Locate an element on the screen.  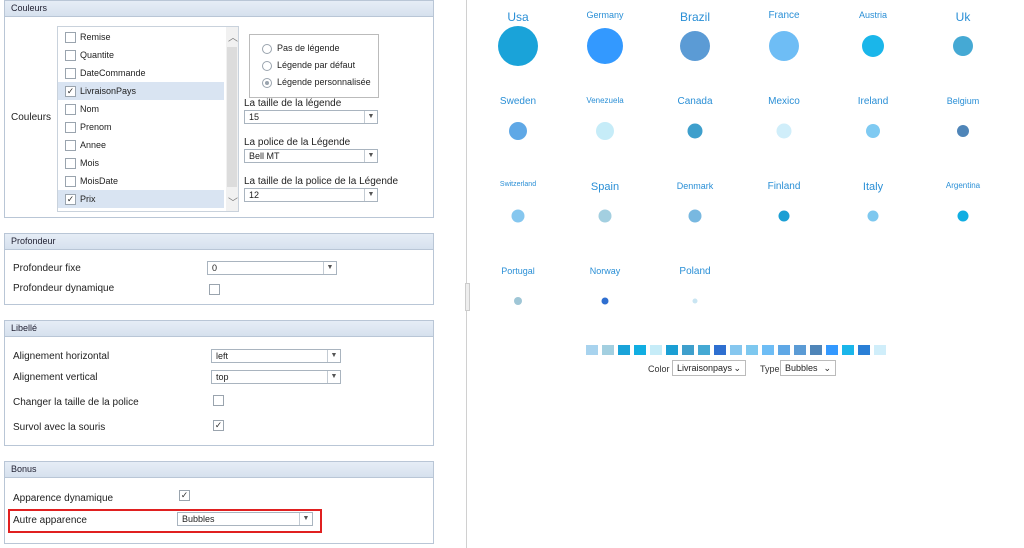
hover-label: Survol avec la souris is located at coordinates (59, 427).